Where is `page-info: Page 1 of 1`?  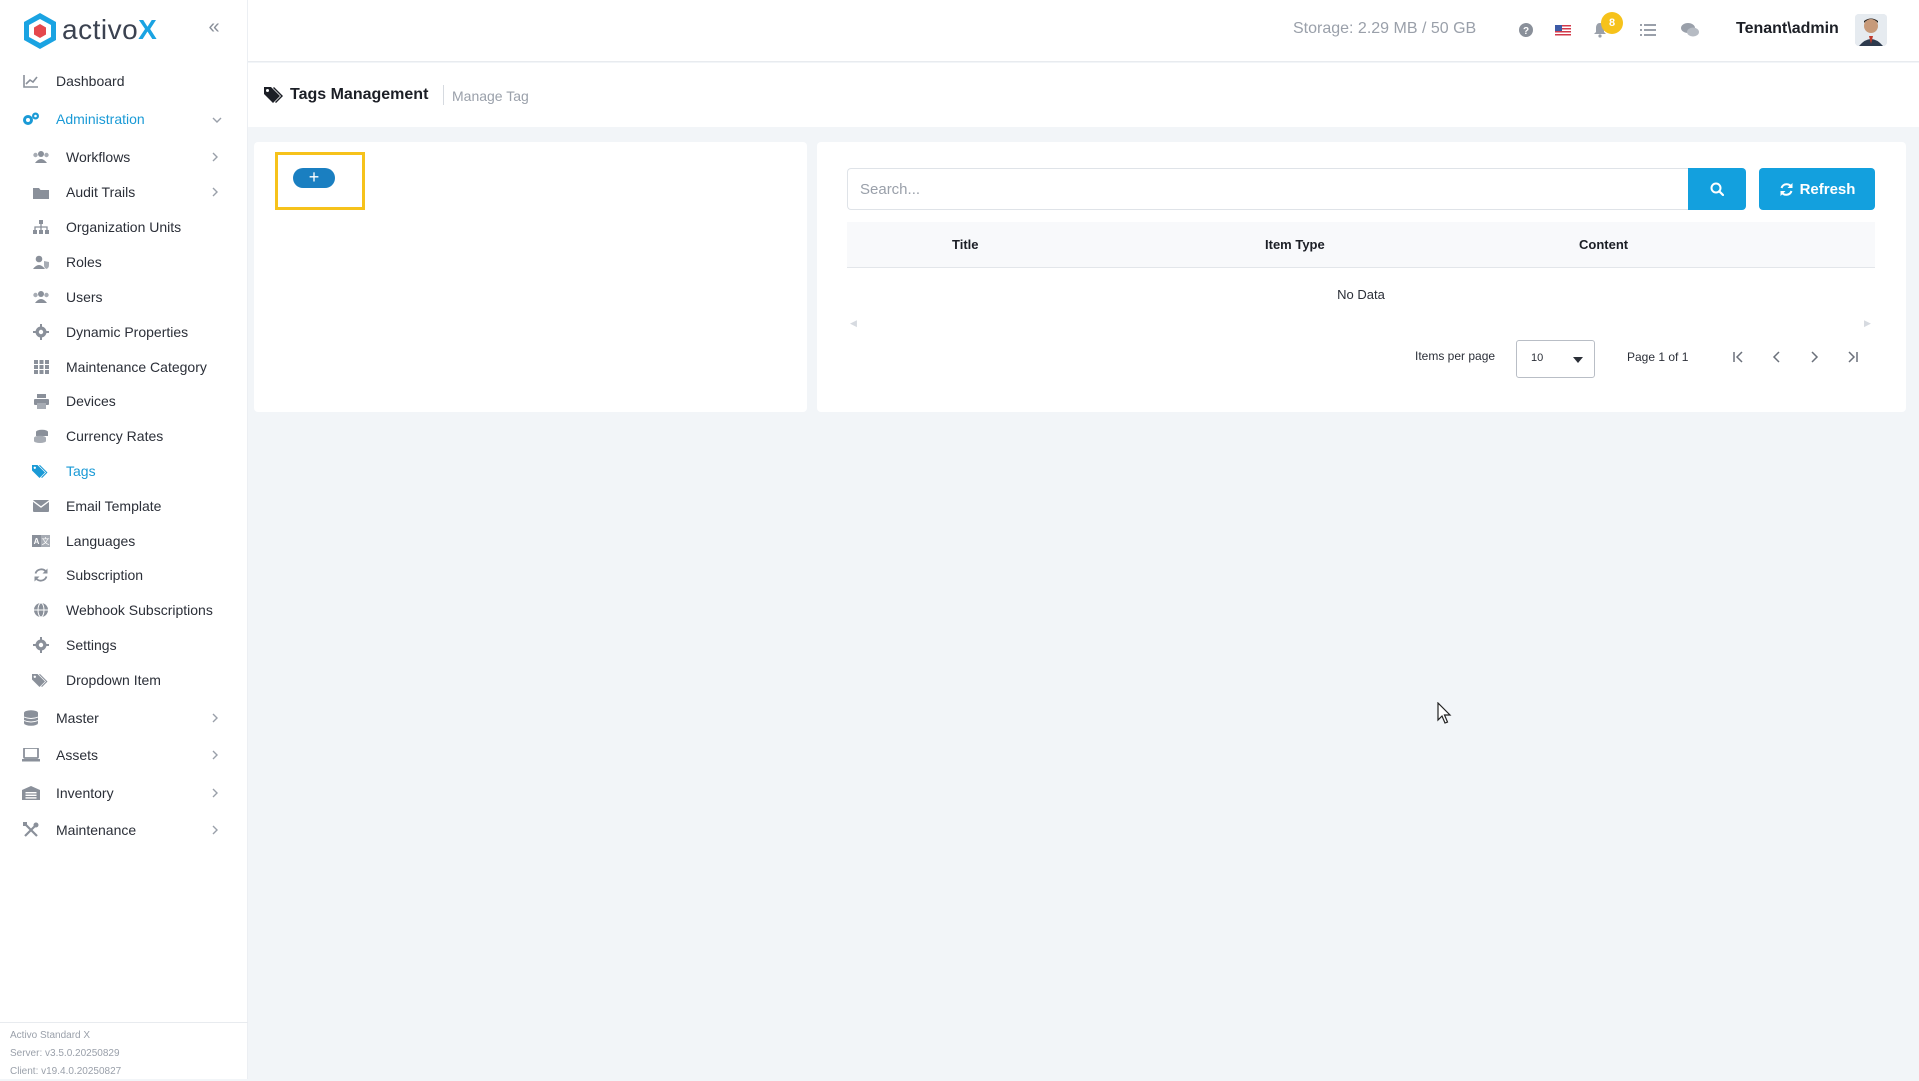
page-info: Page 1 of 1 is located at coordinates (1658, 357).